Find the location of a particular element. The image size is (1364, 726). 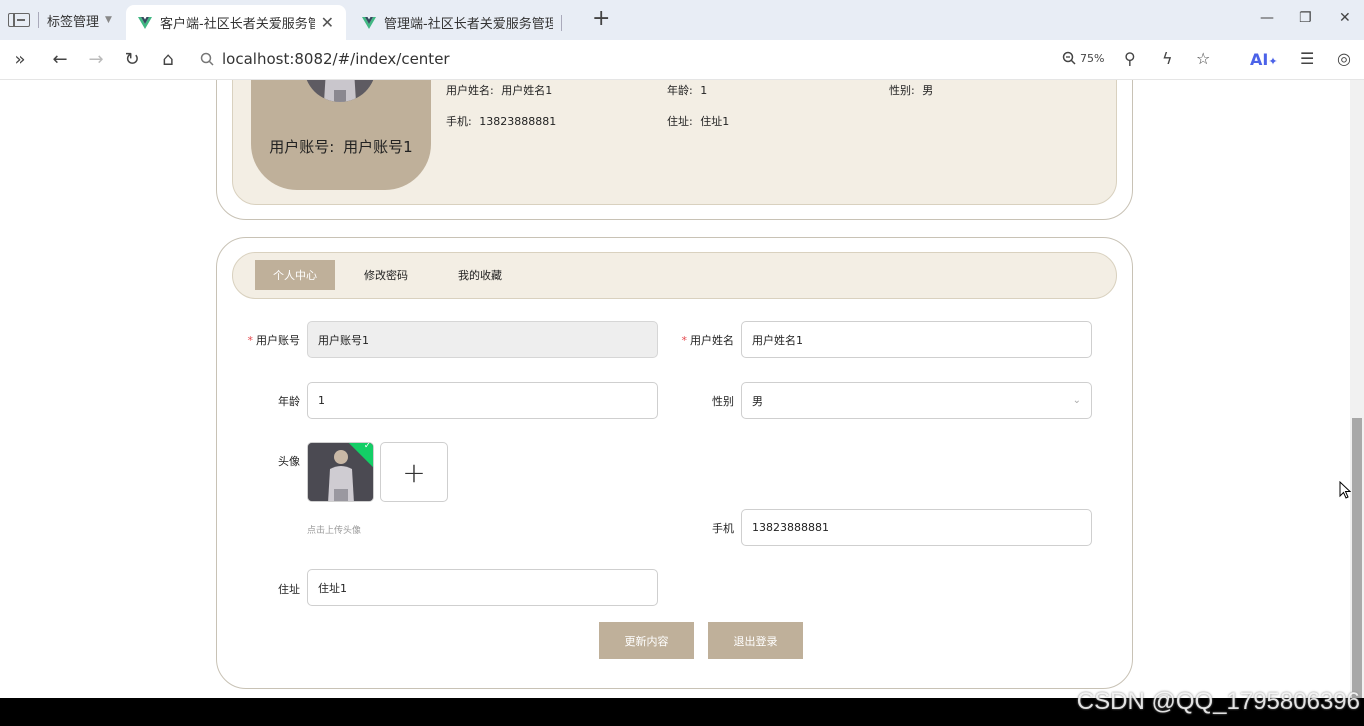

name-field: 用户姓名1 is located at coordinates (916, 339).